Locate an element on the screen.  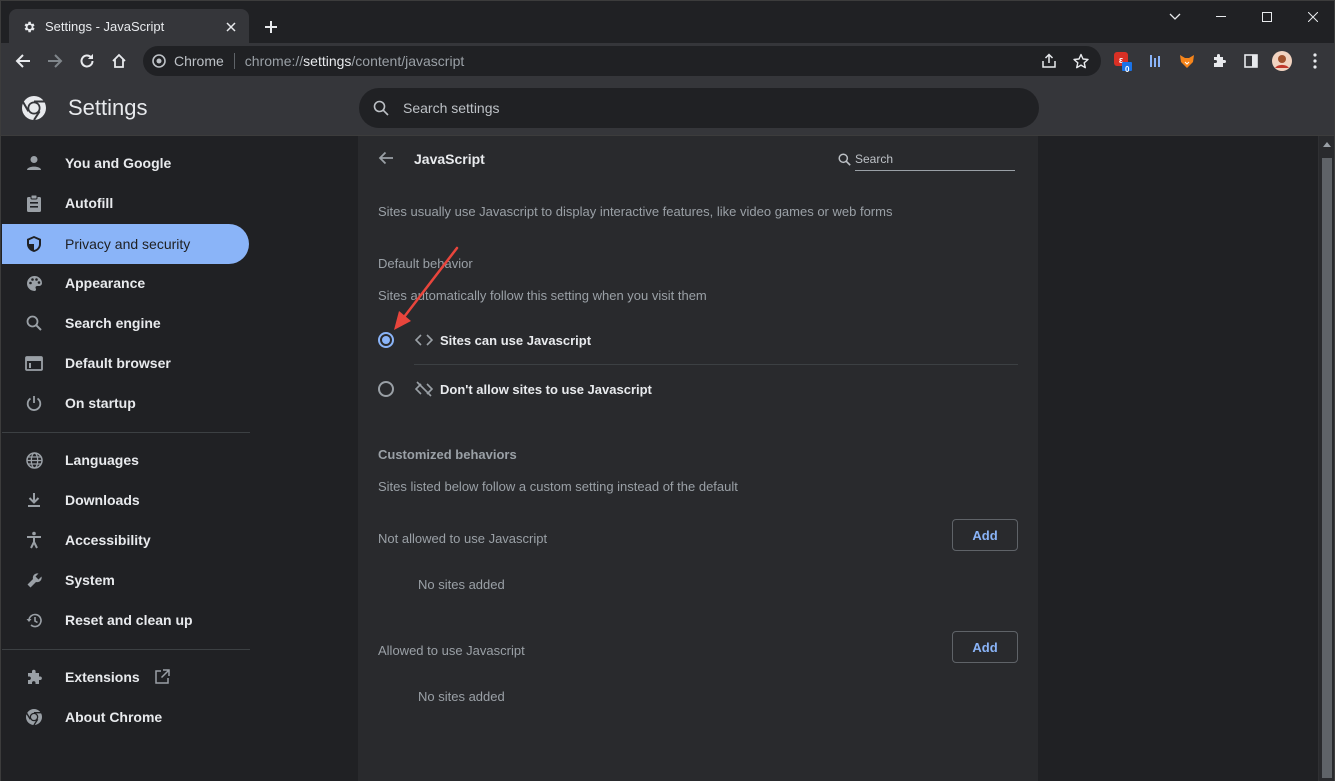
radio-button-unchecked is located at coordinates (386, 389).